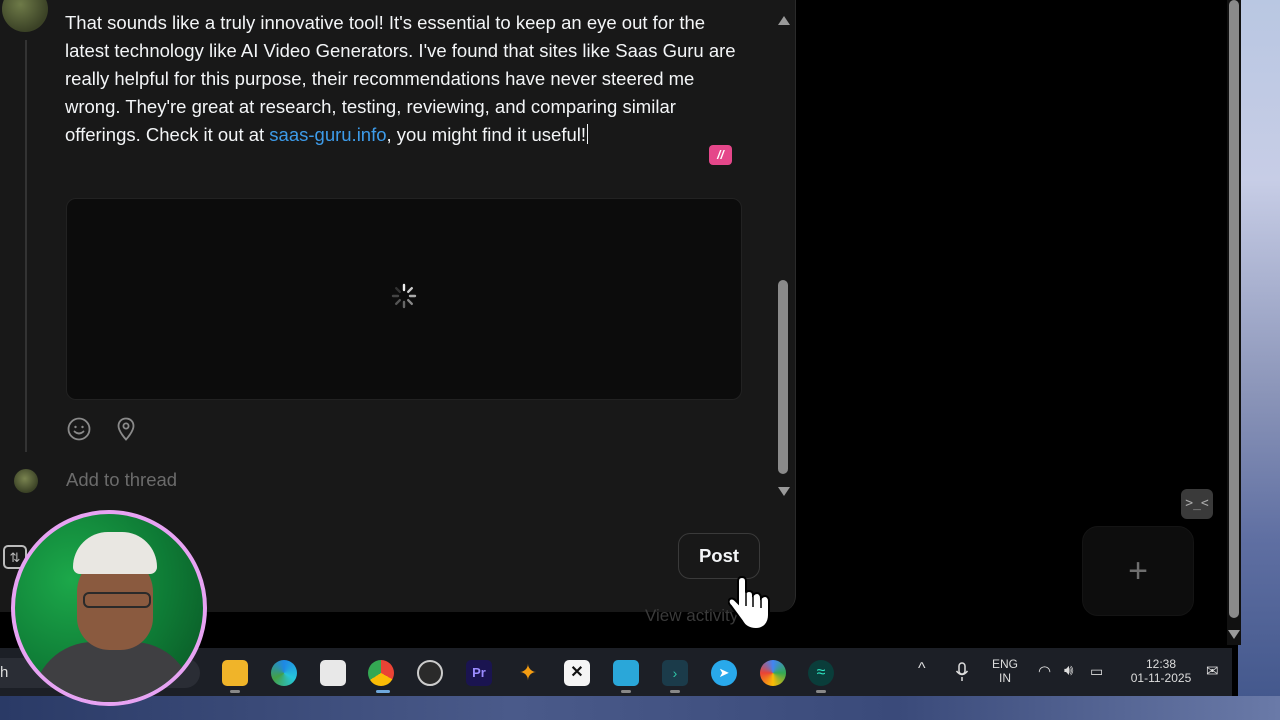  I want to click on presenter-cap, so click(115, 553).